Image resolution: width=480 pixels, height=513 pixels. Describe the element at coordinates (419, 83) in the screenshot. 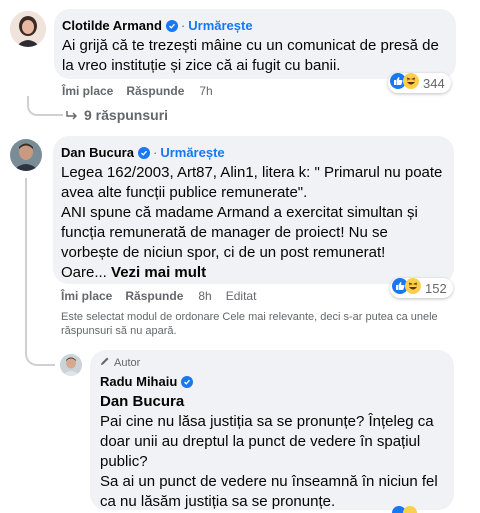

I see `reaction-summary: 344` at that location.